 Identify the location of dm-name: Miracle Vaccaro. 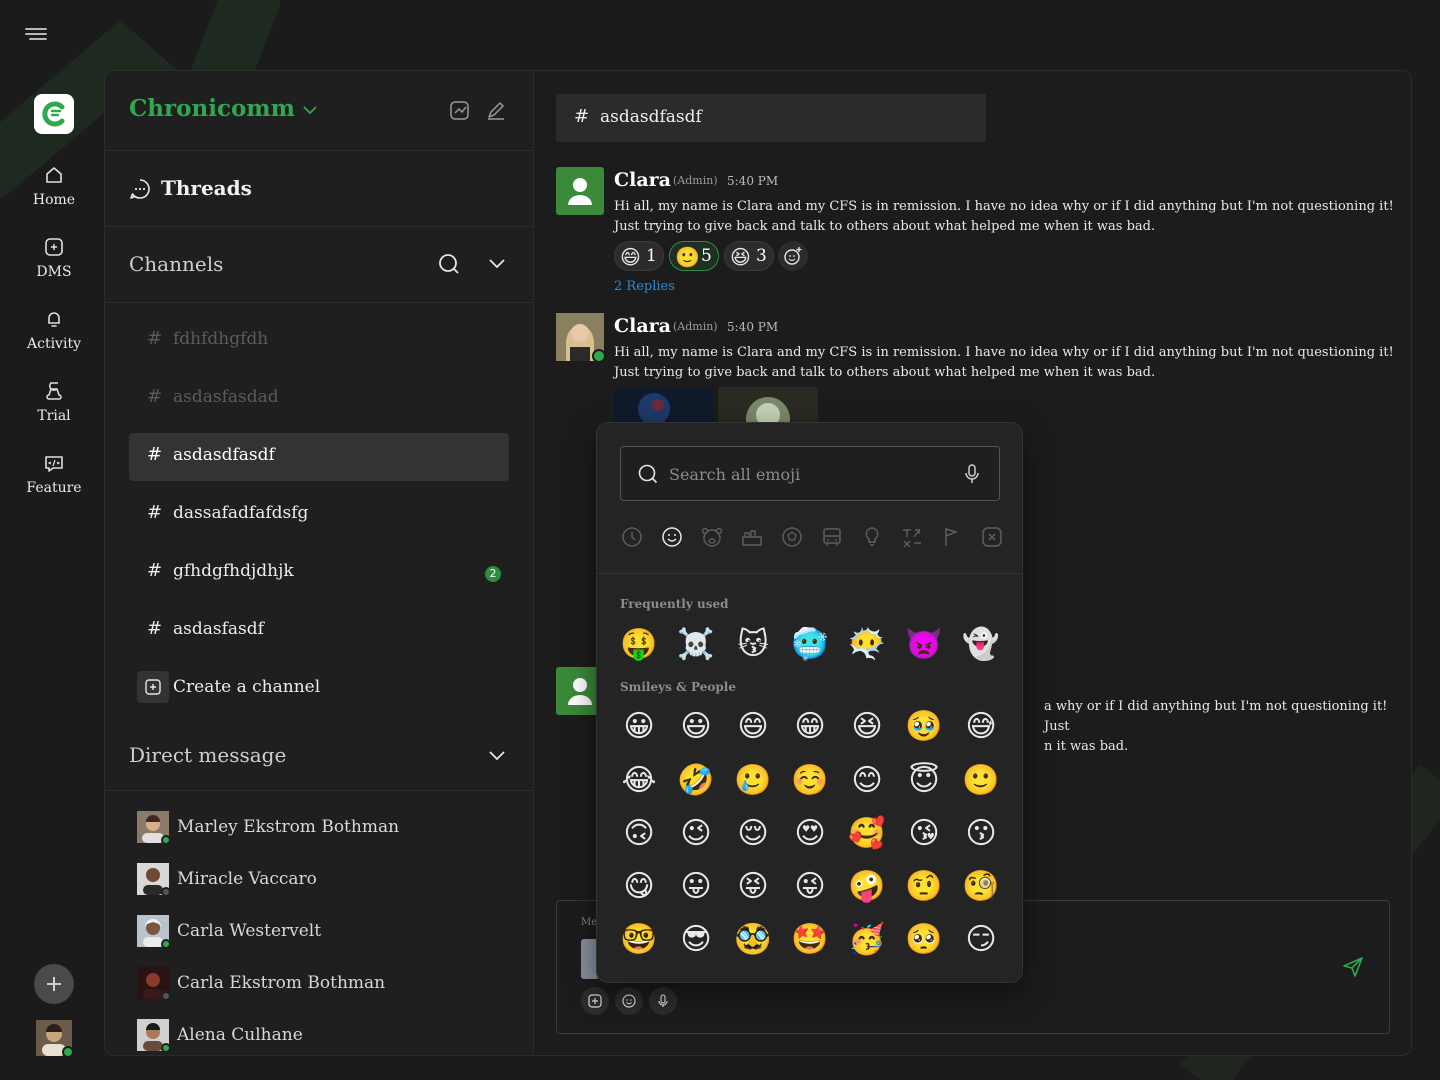
(247, 879).